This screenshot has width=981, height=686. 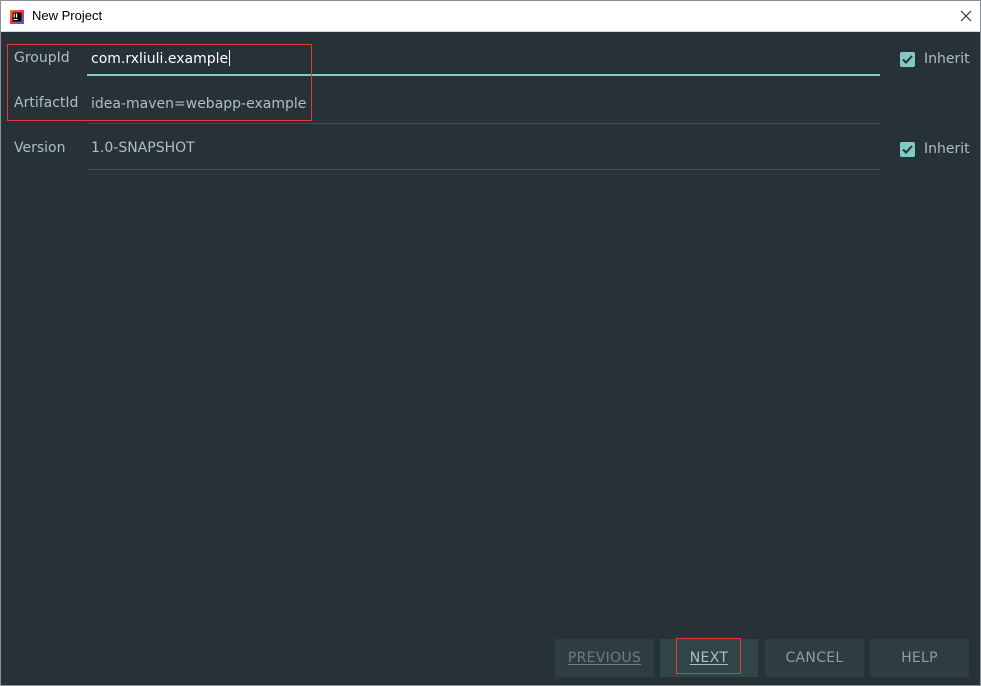 What do you see at coordinates (143, 148) in the screenshot?
I see `version-value: 1.0-SNAPSHOT` at bounding box center [143, 148].